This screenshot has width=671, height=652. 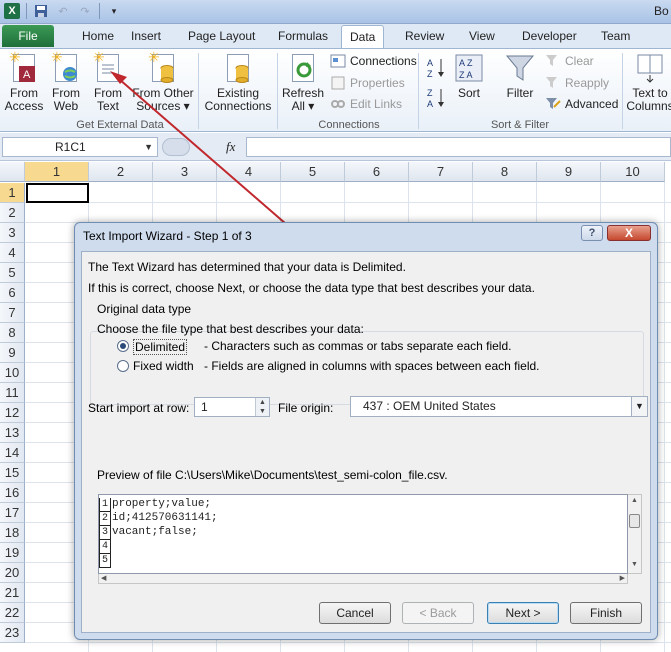 I want to click on scroll-up-icon: ▲, so click(x=634, y=500).